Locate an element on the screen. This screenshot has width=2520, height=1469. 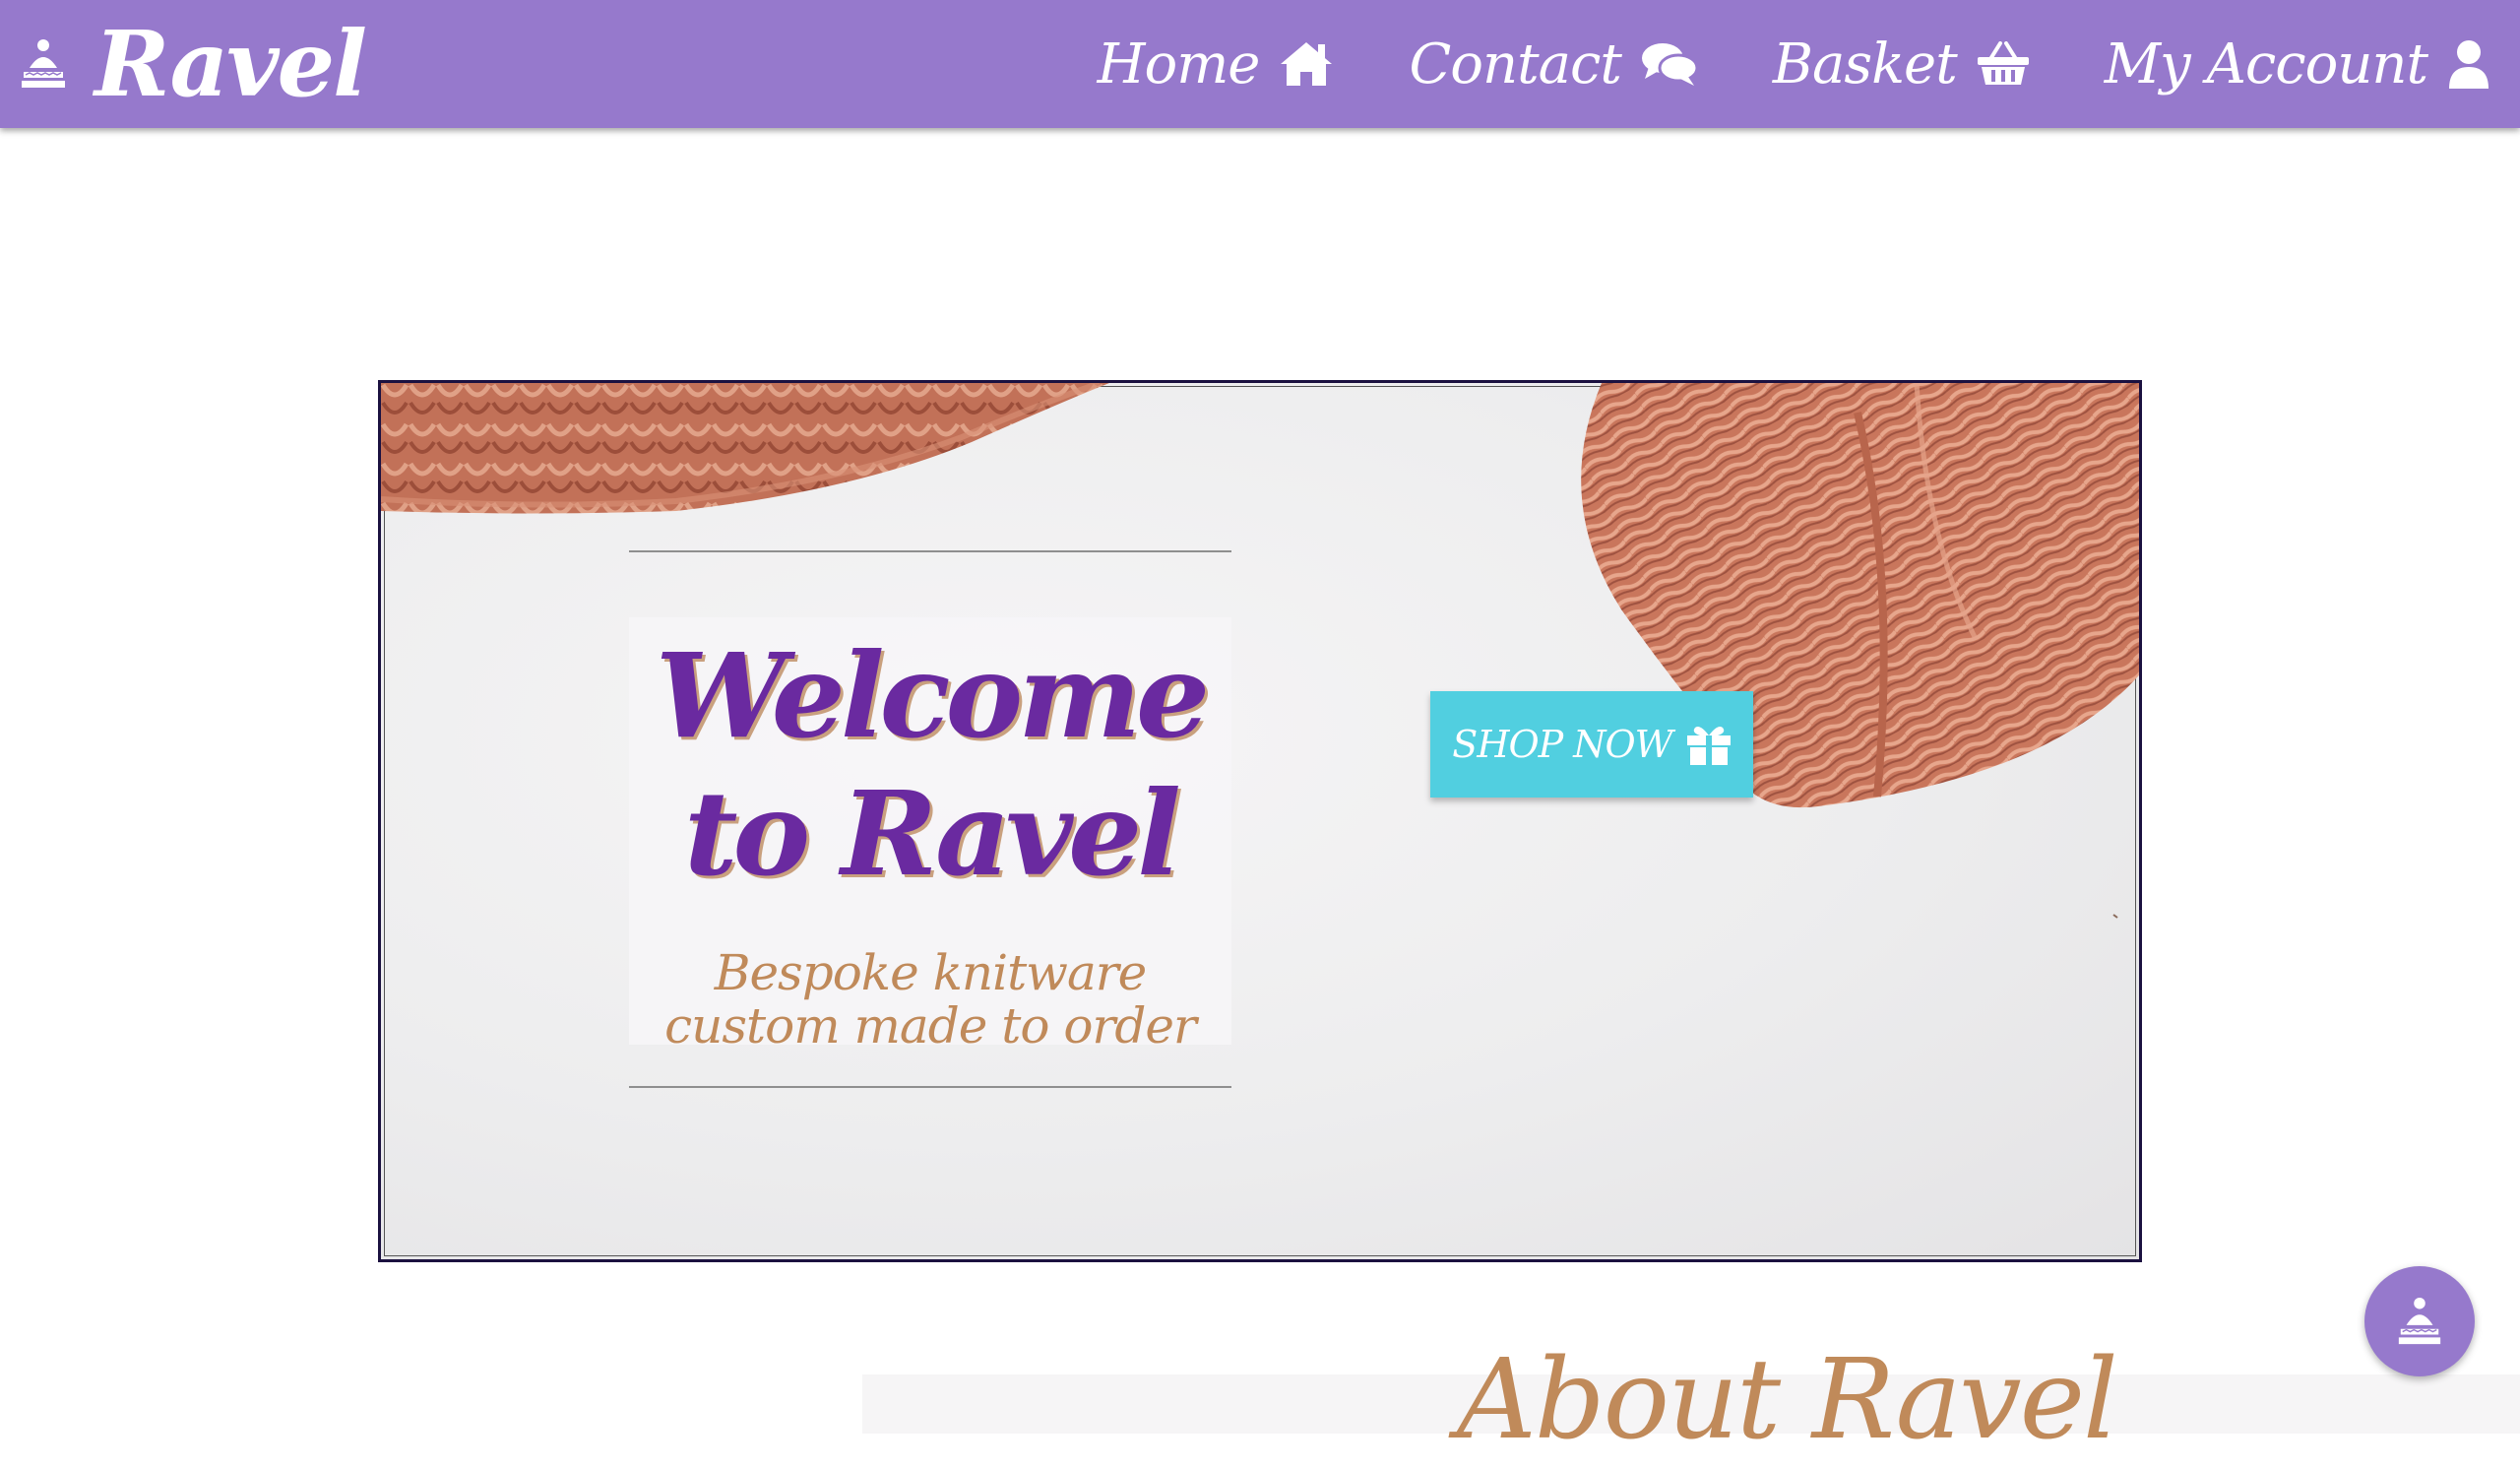
nav-my-account: My Account is located at coordinates (2297, 64).